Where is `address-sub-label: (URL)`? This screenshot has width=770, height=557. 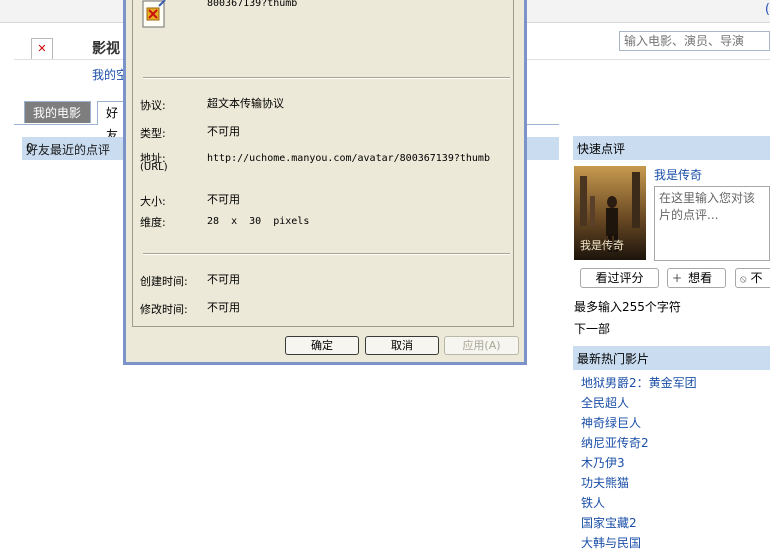
address-sub-label: (URL) is located at coordinates (154, 167).